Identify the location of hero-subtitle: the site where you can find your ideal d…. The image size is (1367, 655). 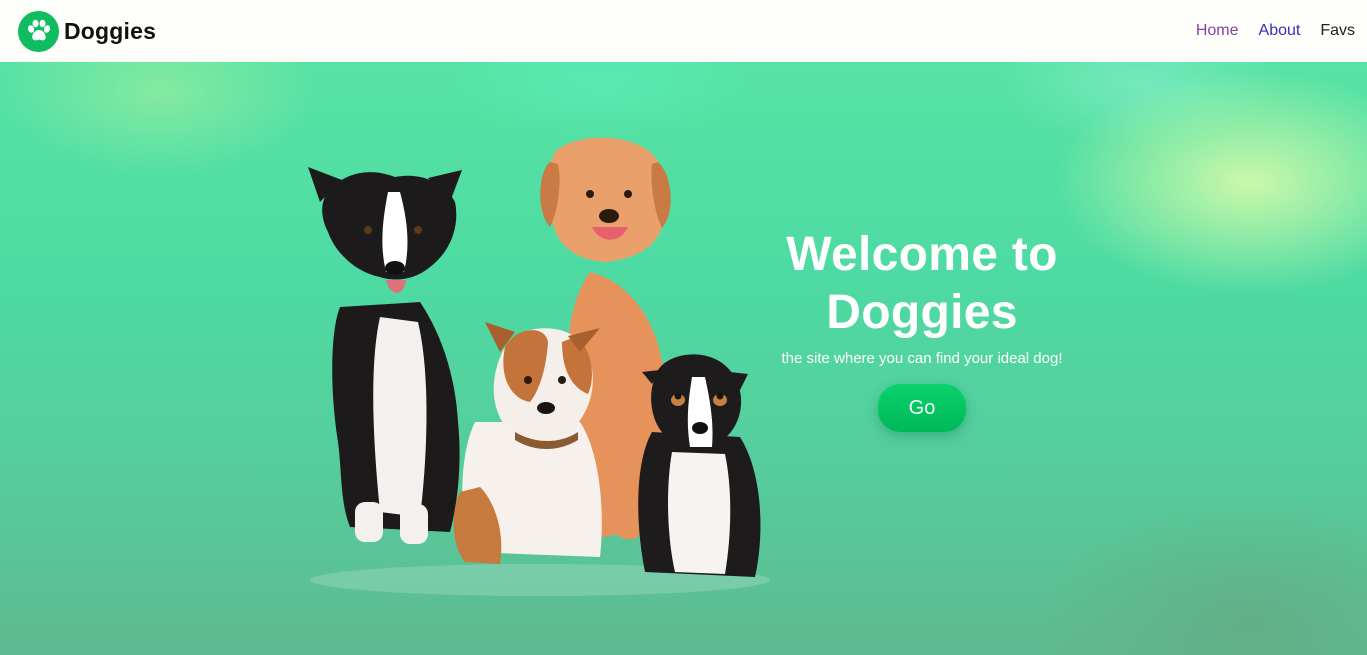
(922, 358).